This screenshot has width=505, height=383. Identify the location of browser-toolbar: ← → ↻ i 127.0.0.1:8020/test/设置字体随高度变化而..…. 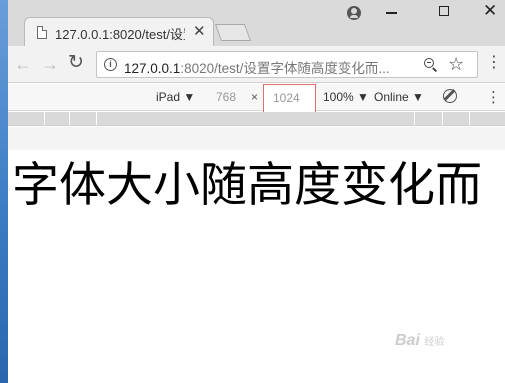
(256, 64).